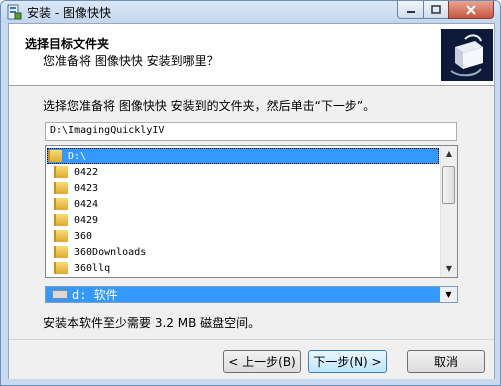 The height and width of the screenshot is (386, 501). What do you see at coordinates (67, 44) in the screenshot?
I see `page-title: 选择目标文件夹` at bounding box center [67, 44].